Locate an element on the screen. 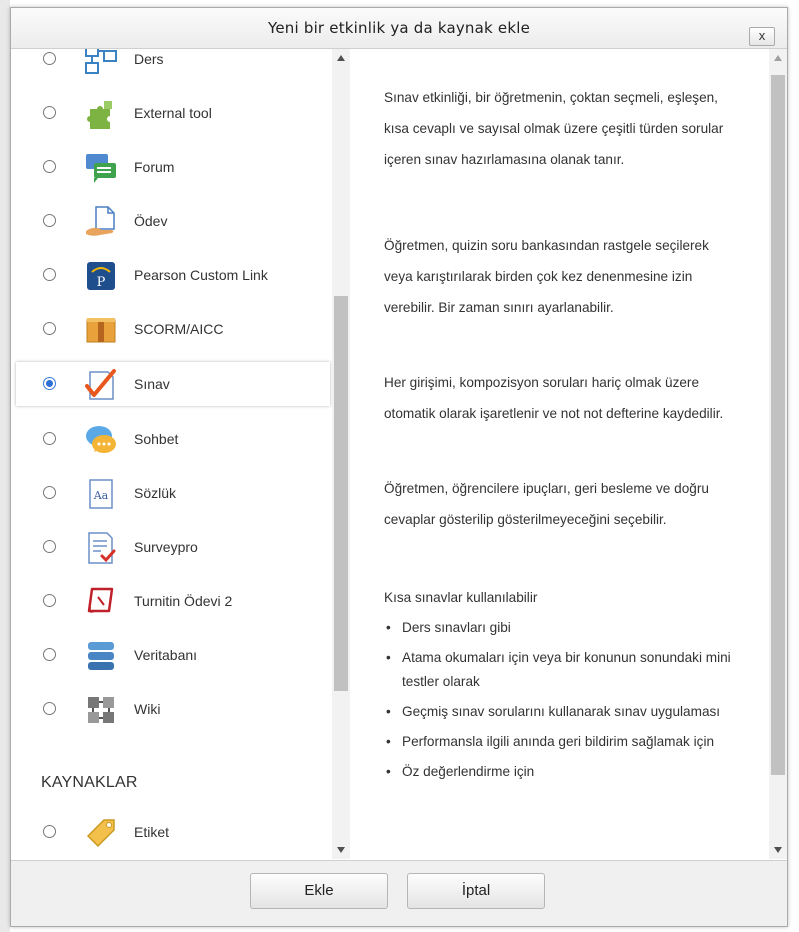  radio-surveypro is located at coordinates (49, 546).